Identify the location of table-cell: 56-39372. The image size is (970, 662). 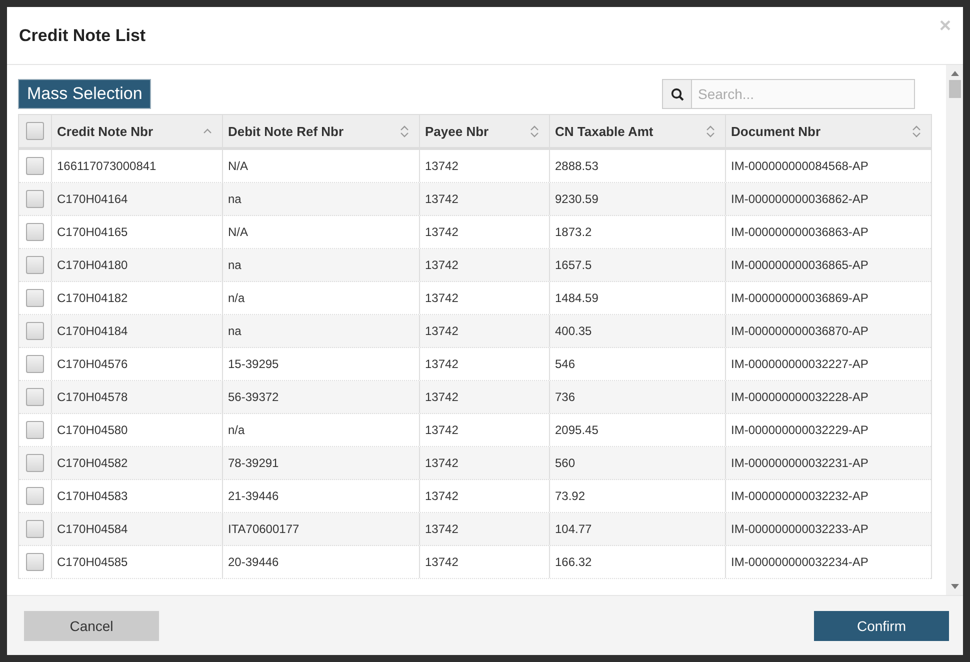
(320, 397).